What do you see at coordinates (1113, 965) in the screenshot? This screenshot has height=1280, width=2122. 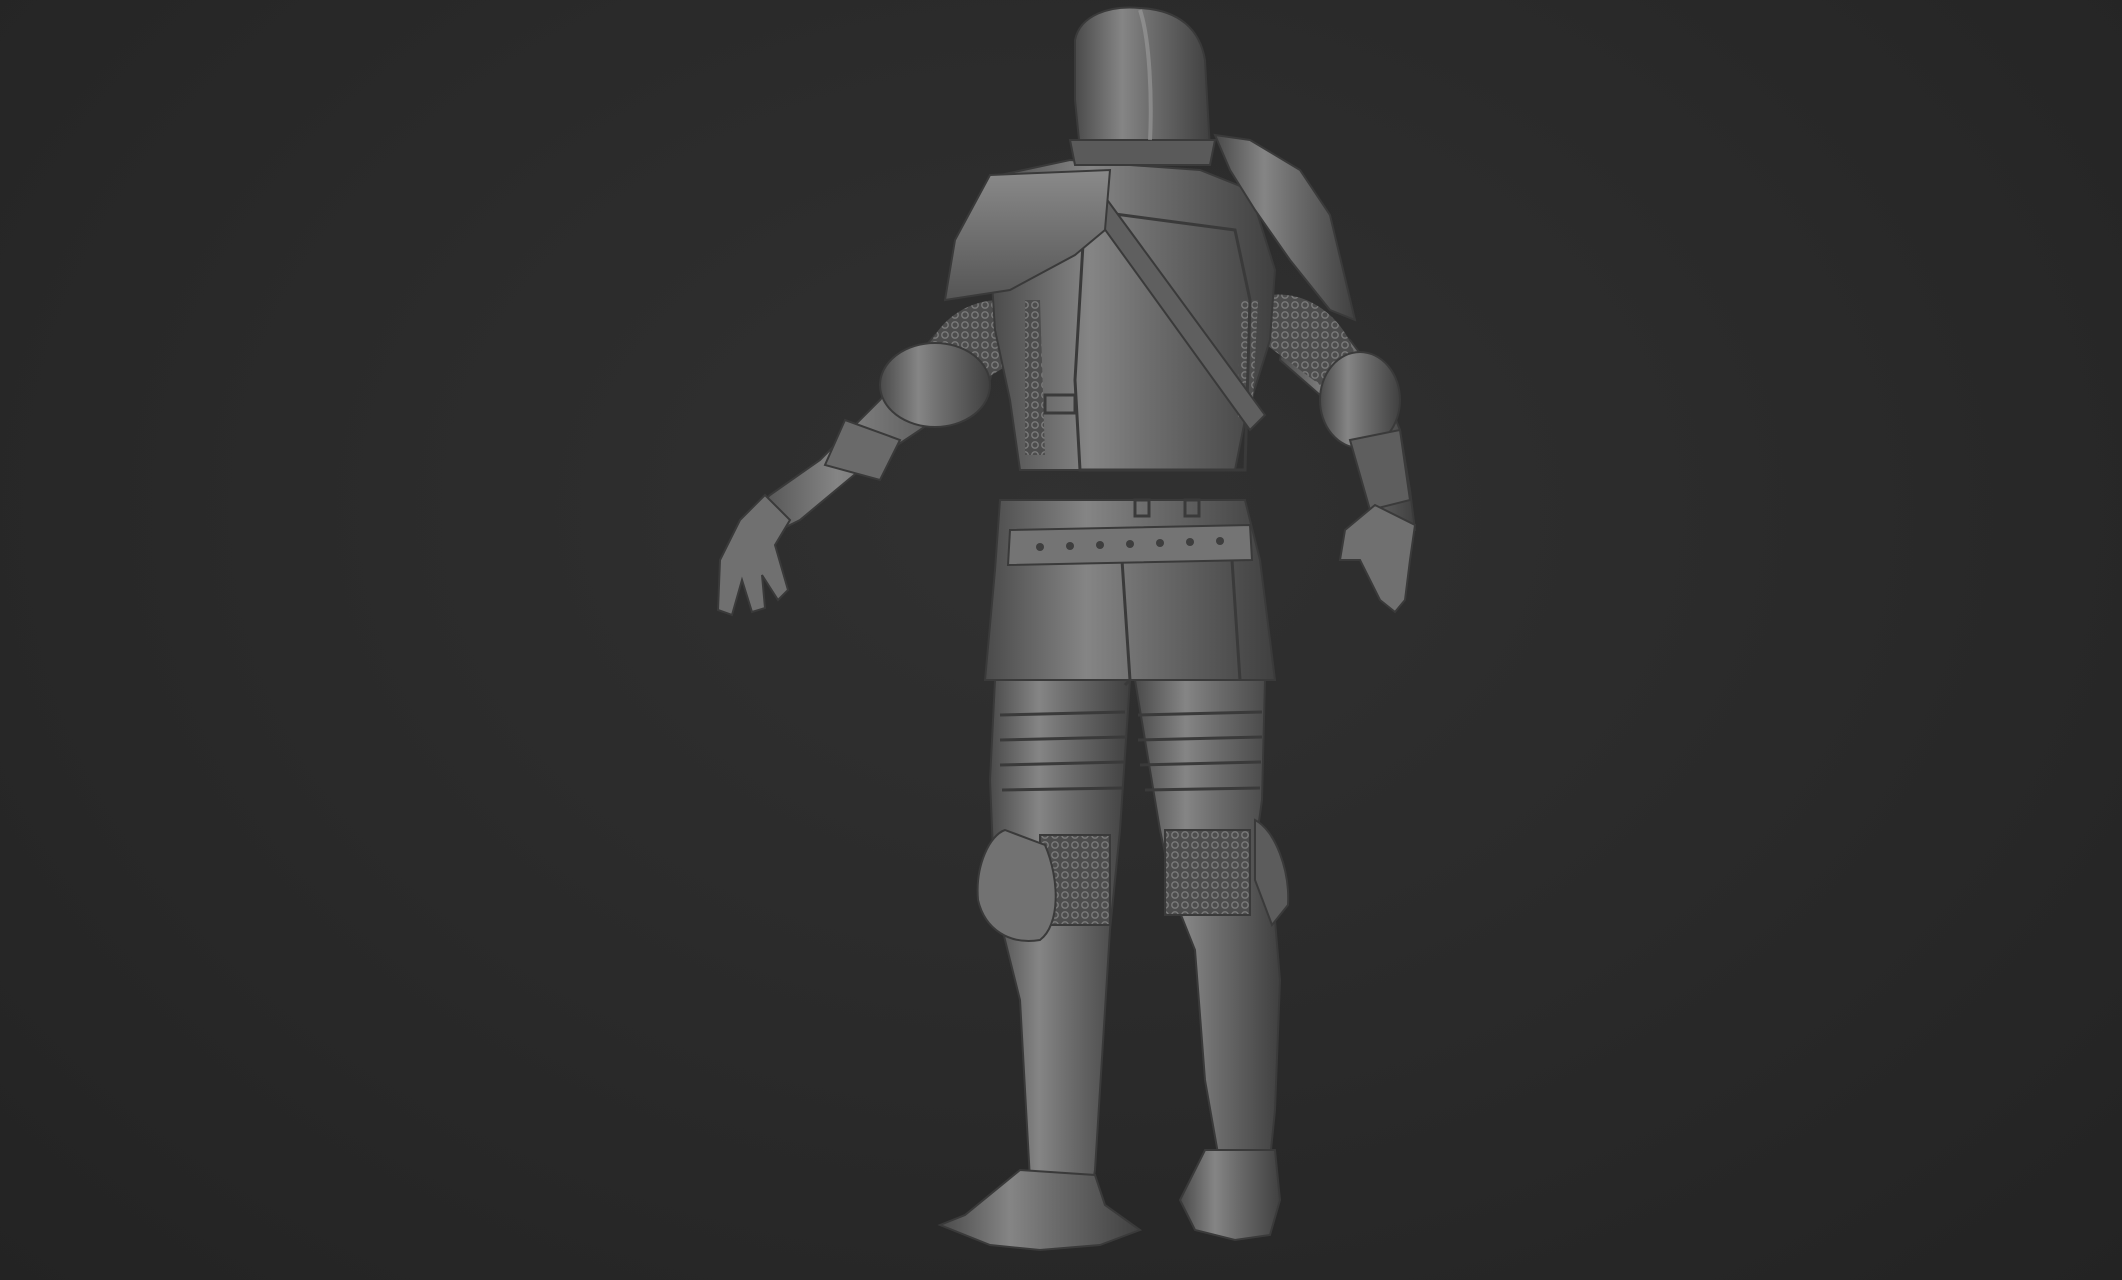 I see `legs` at bounding box center [1113, 965].